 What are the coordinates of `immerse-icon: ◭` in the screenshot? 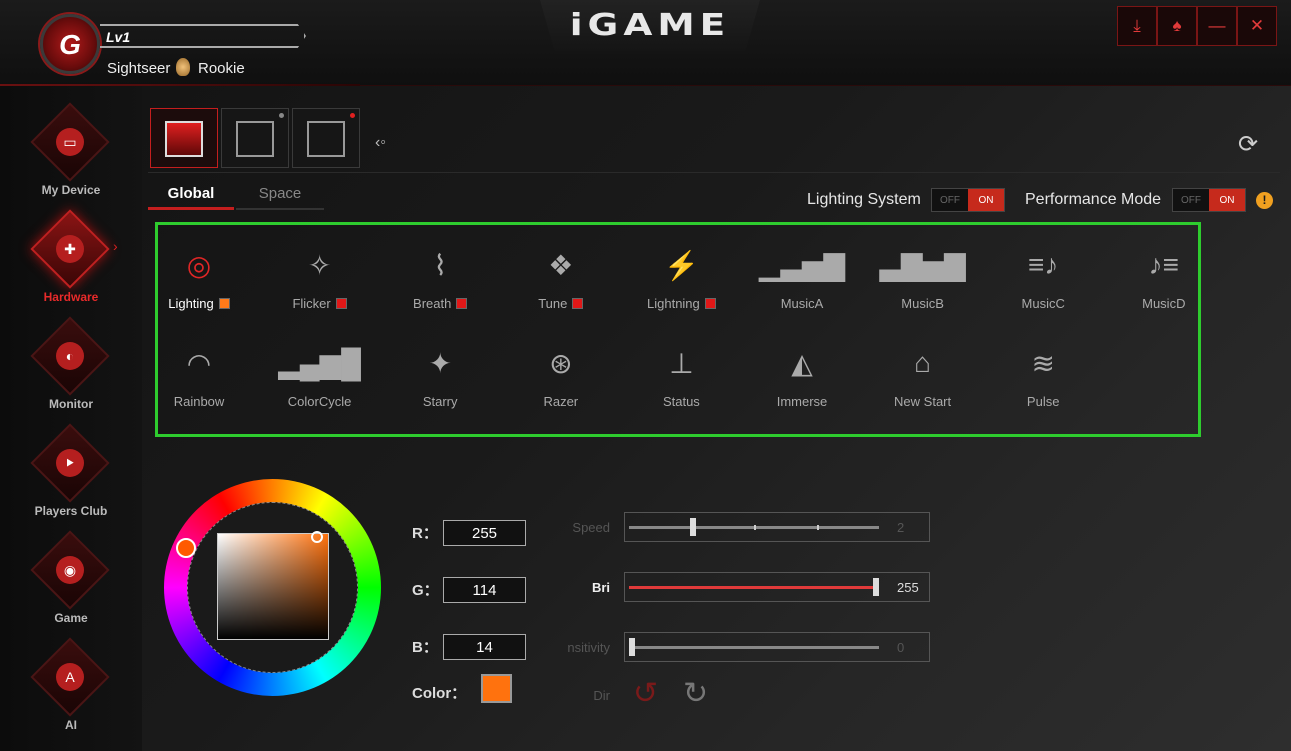 It's located at (802, 363).